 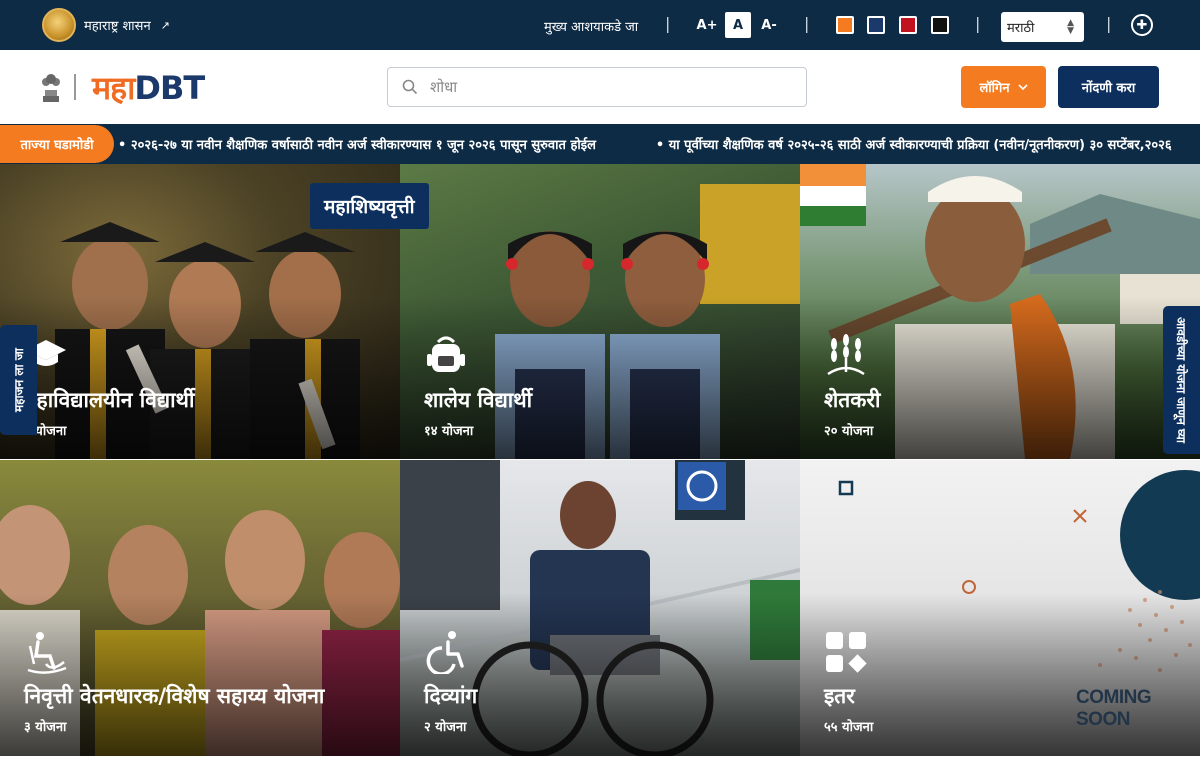 I want to click on accessibility-icon: ✚, so click(x=1142, y=25).